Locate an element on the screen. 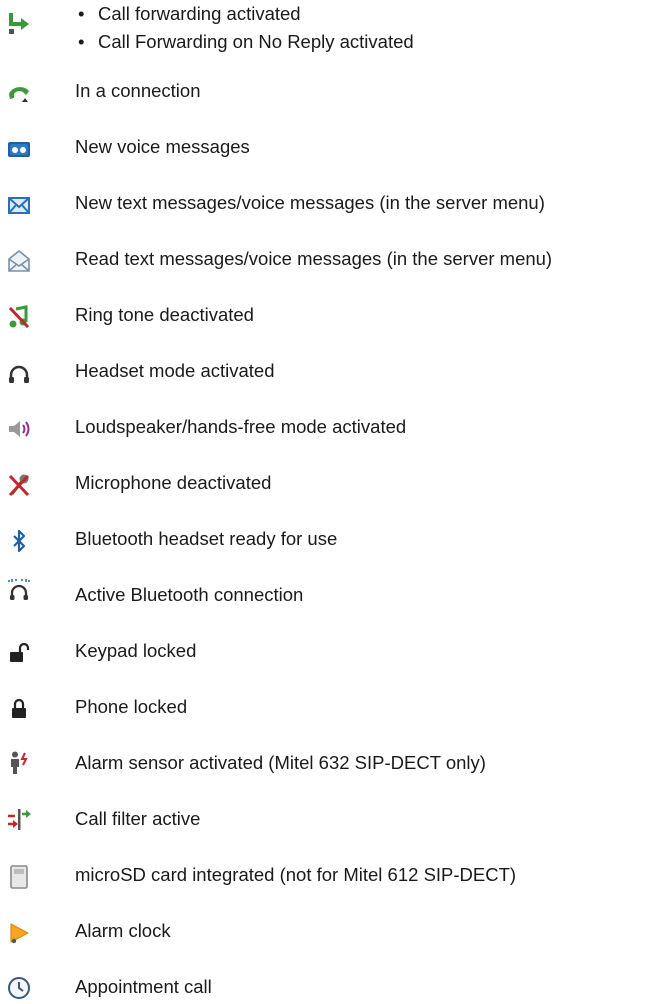 This screenshot has height=1004, width=660. legend-label: Active Bluetooth connection is located at coordinates (189, 594).